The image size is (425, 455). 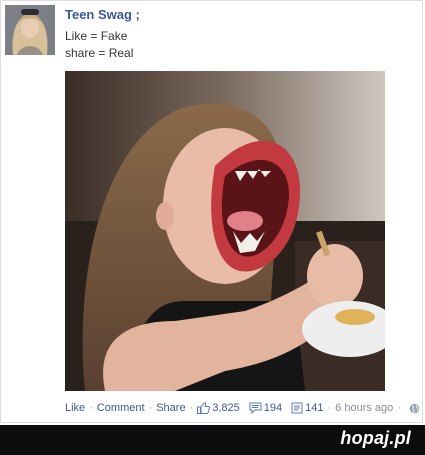 I want to click on like-link: Like, so click(x=75, y=408).